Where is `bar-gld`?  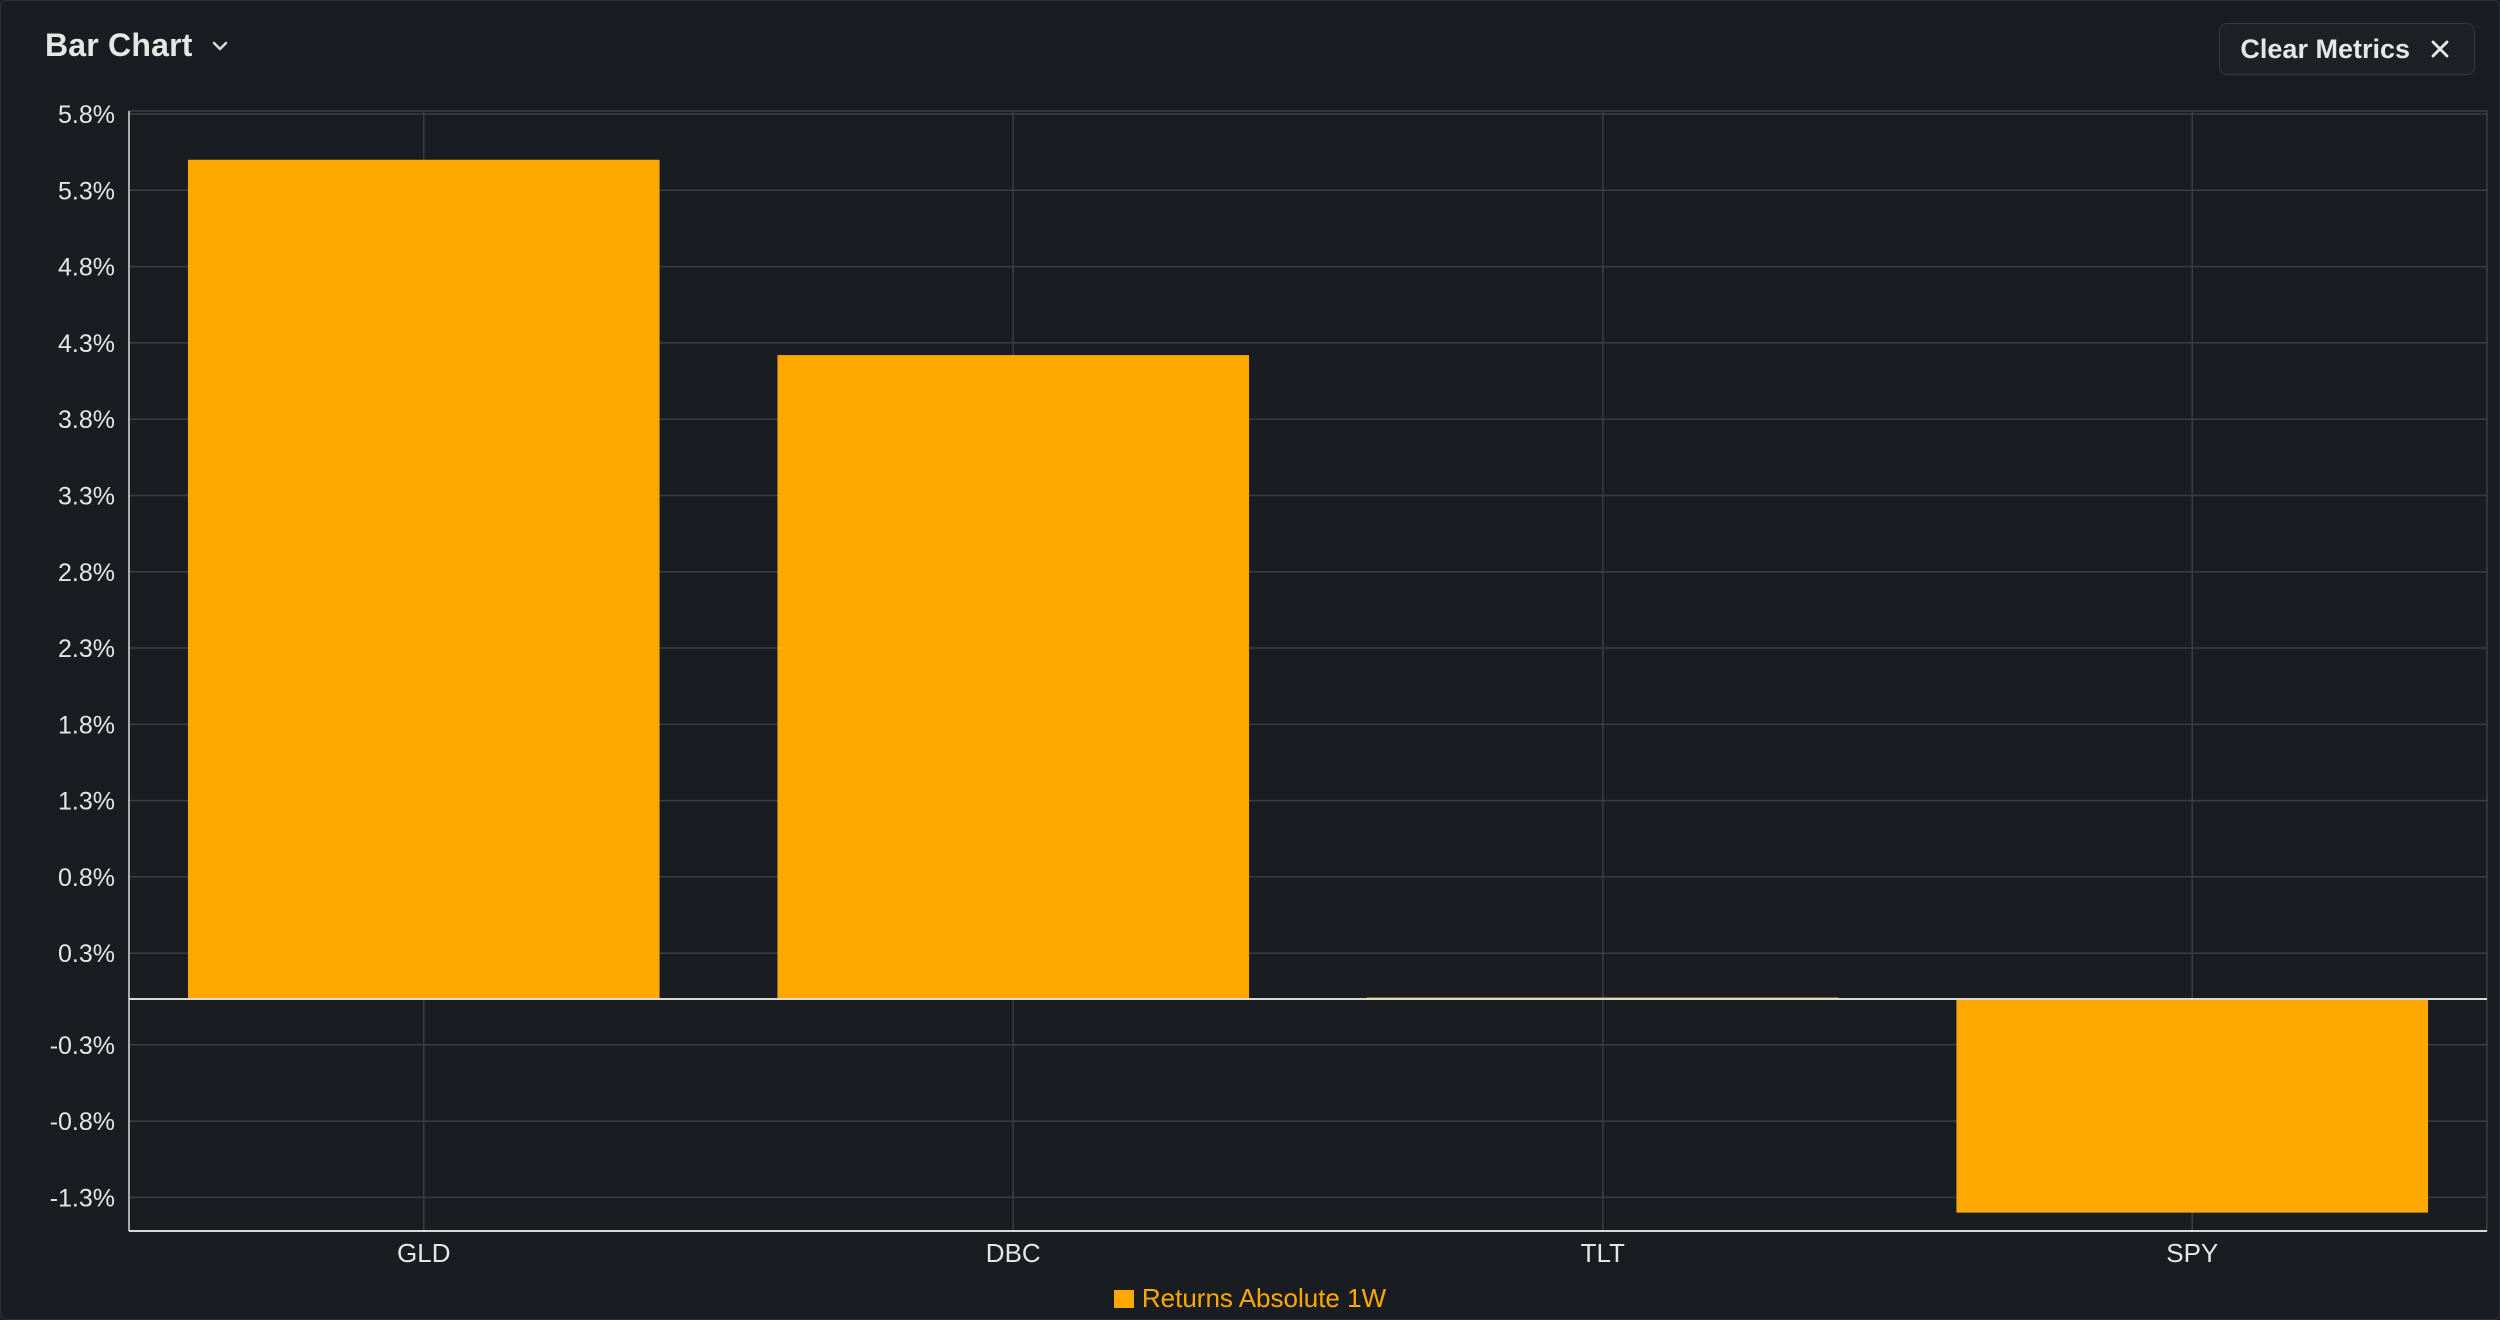
bar-gld is located at coordinates (423, 579).